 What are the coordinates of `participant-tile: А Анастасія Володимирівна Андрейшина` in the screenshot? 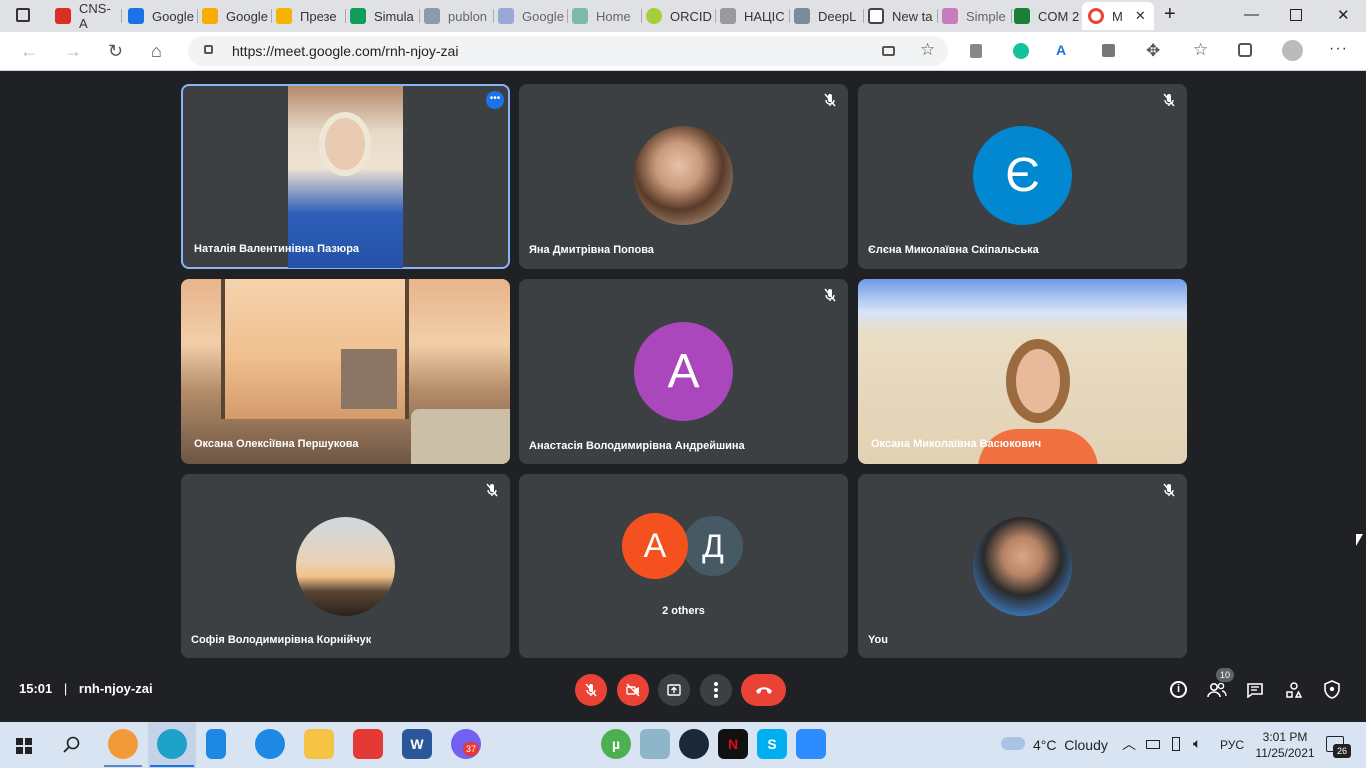 It's located at (683, 371).